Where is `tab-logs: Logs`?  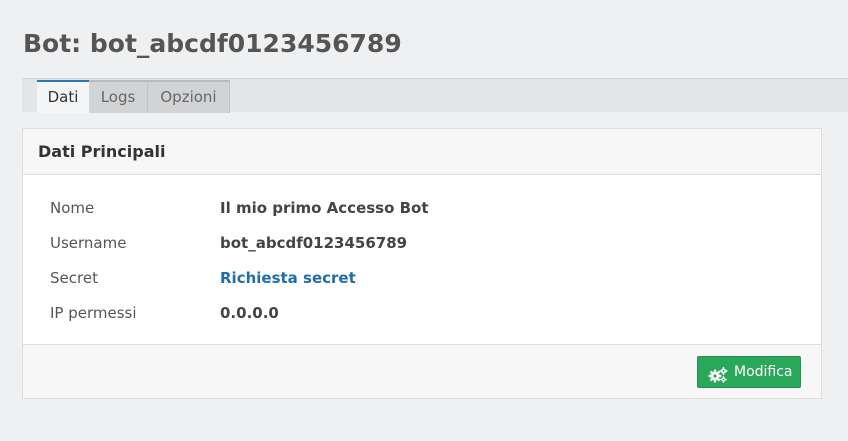
tab-logs: Logs is located at coordinates (118, 96).